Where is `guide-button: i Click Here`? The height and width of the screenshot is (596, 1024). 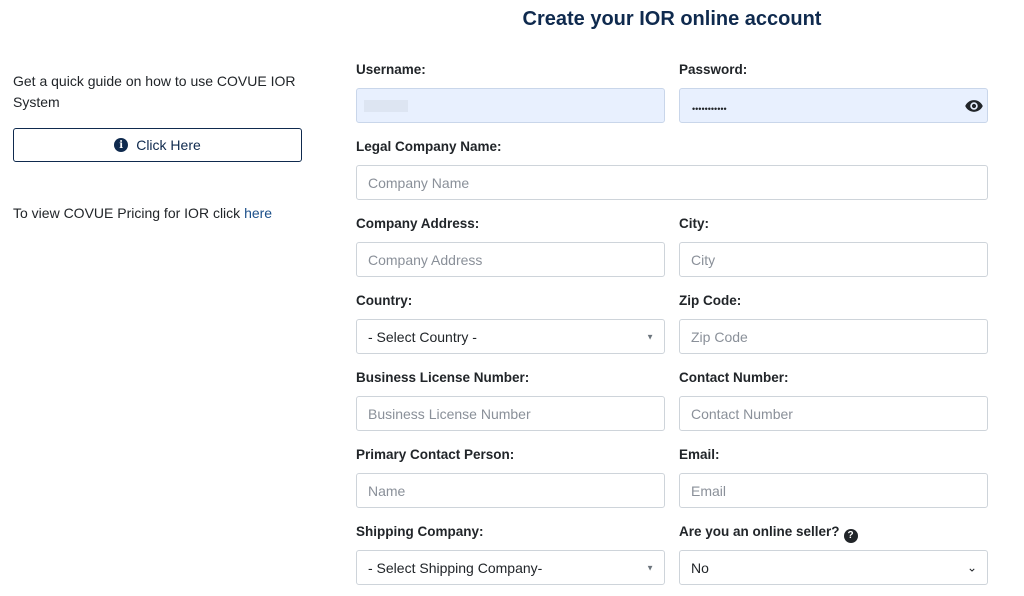 guide-button: i Click Here is located at coordinates (157, 145).